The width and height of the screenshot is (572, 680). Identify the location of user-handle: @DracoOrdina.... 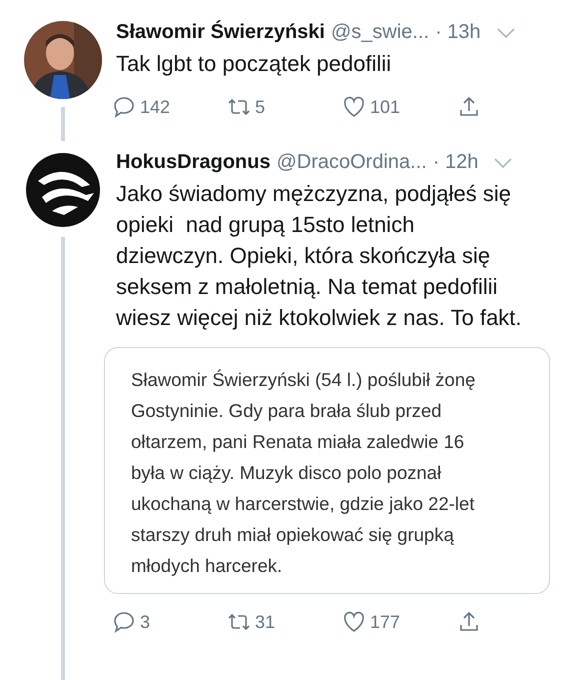
(351, 162).